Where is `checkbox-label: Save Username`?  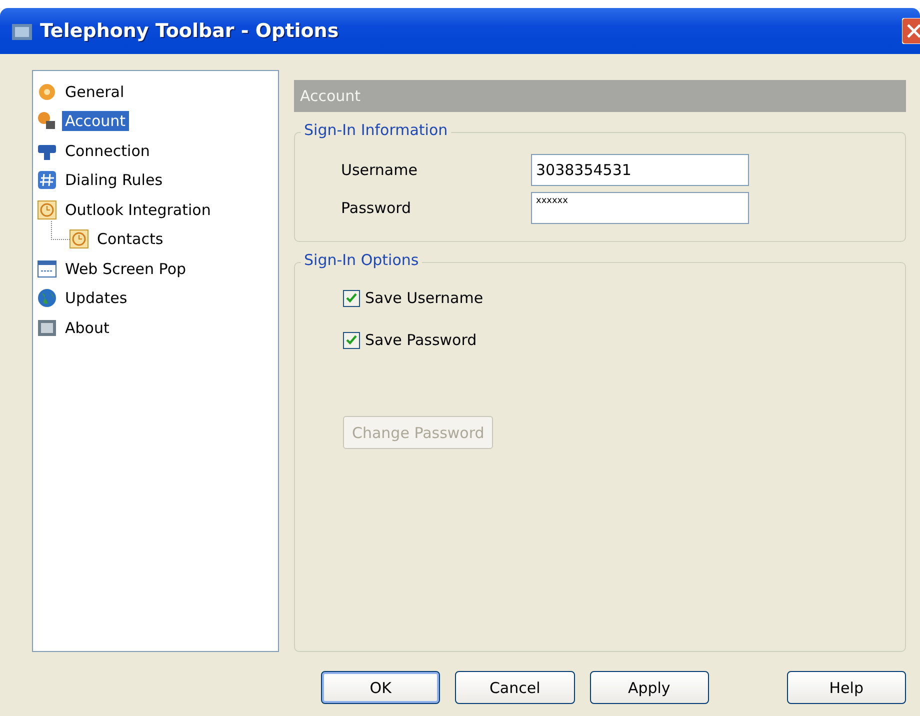 checkbox-label: Save Username is located at coordinates (424, 298).